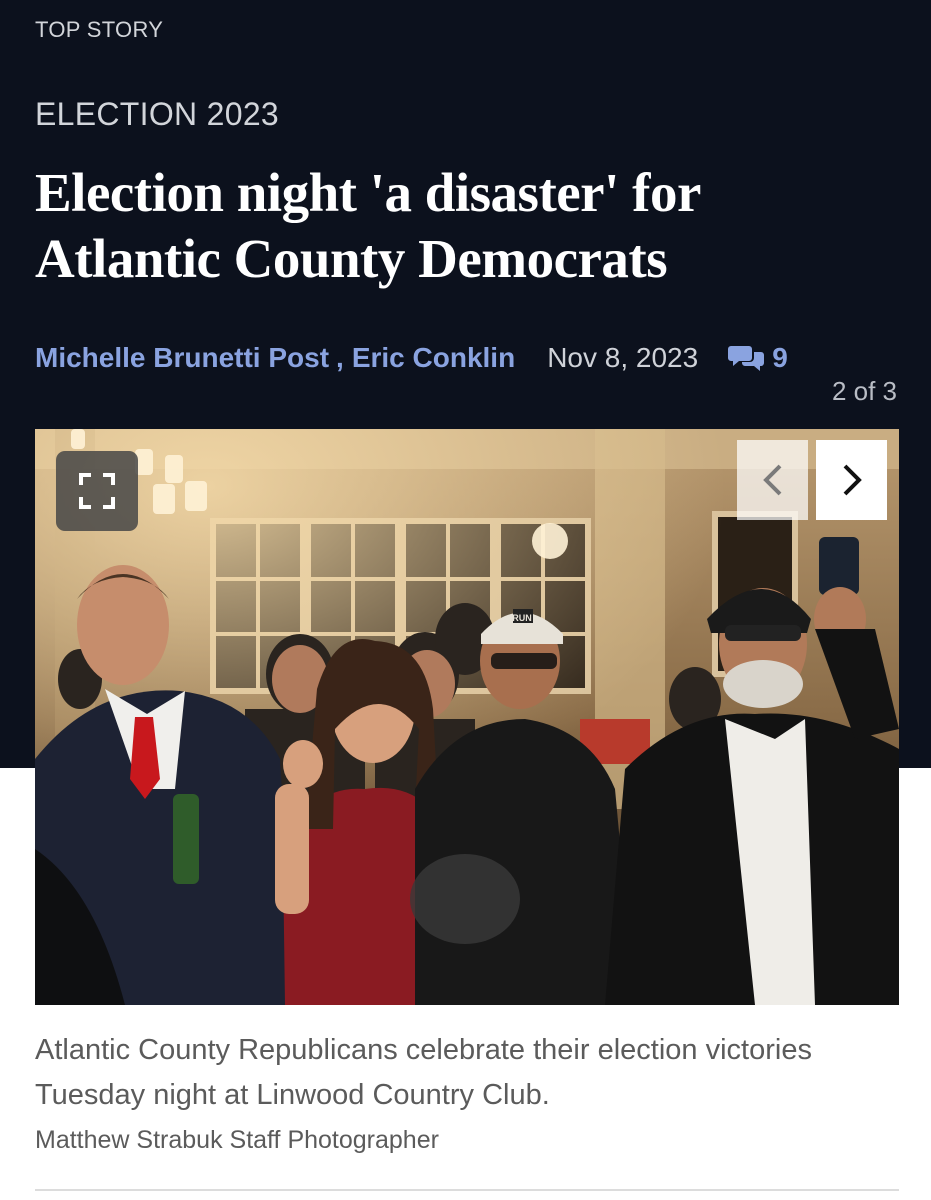  Describe the element at coordinates (522, 618) in the screenshot. I see `hat-logo-text: RUN` at that location.